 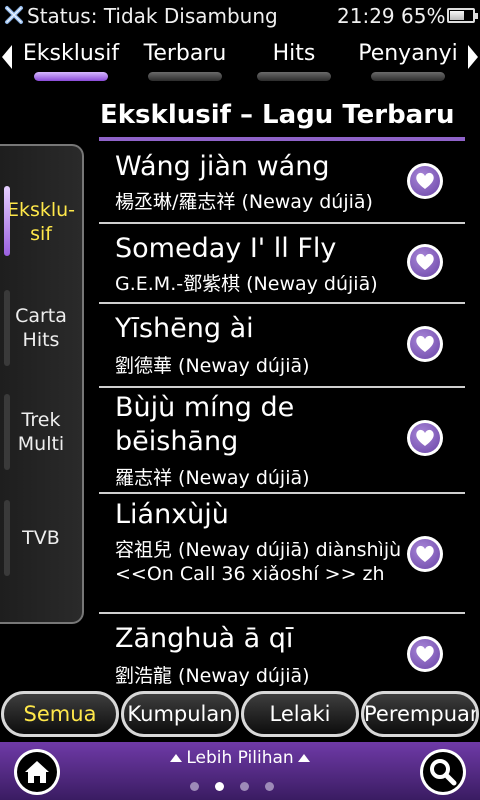 I want to click on song-row: Wáng jiàn wáng 楊丞琳/羅志祥 (Neway dújiā), so click(x=282, y=185).